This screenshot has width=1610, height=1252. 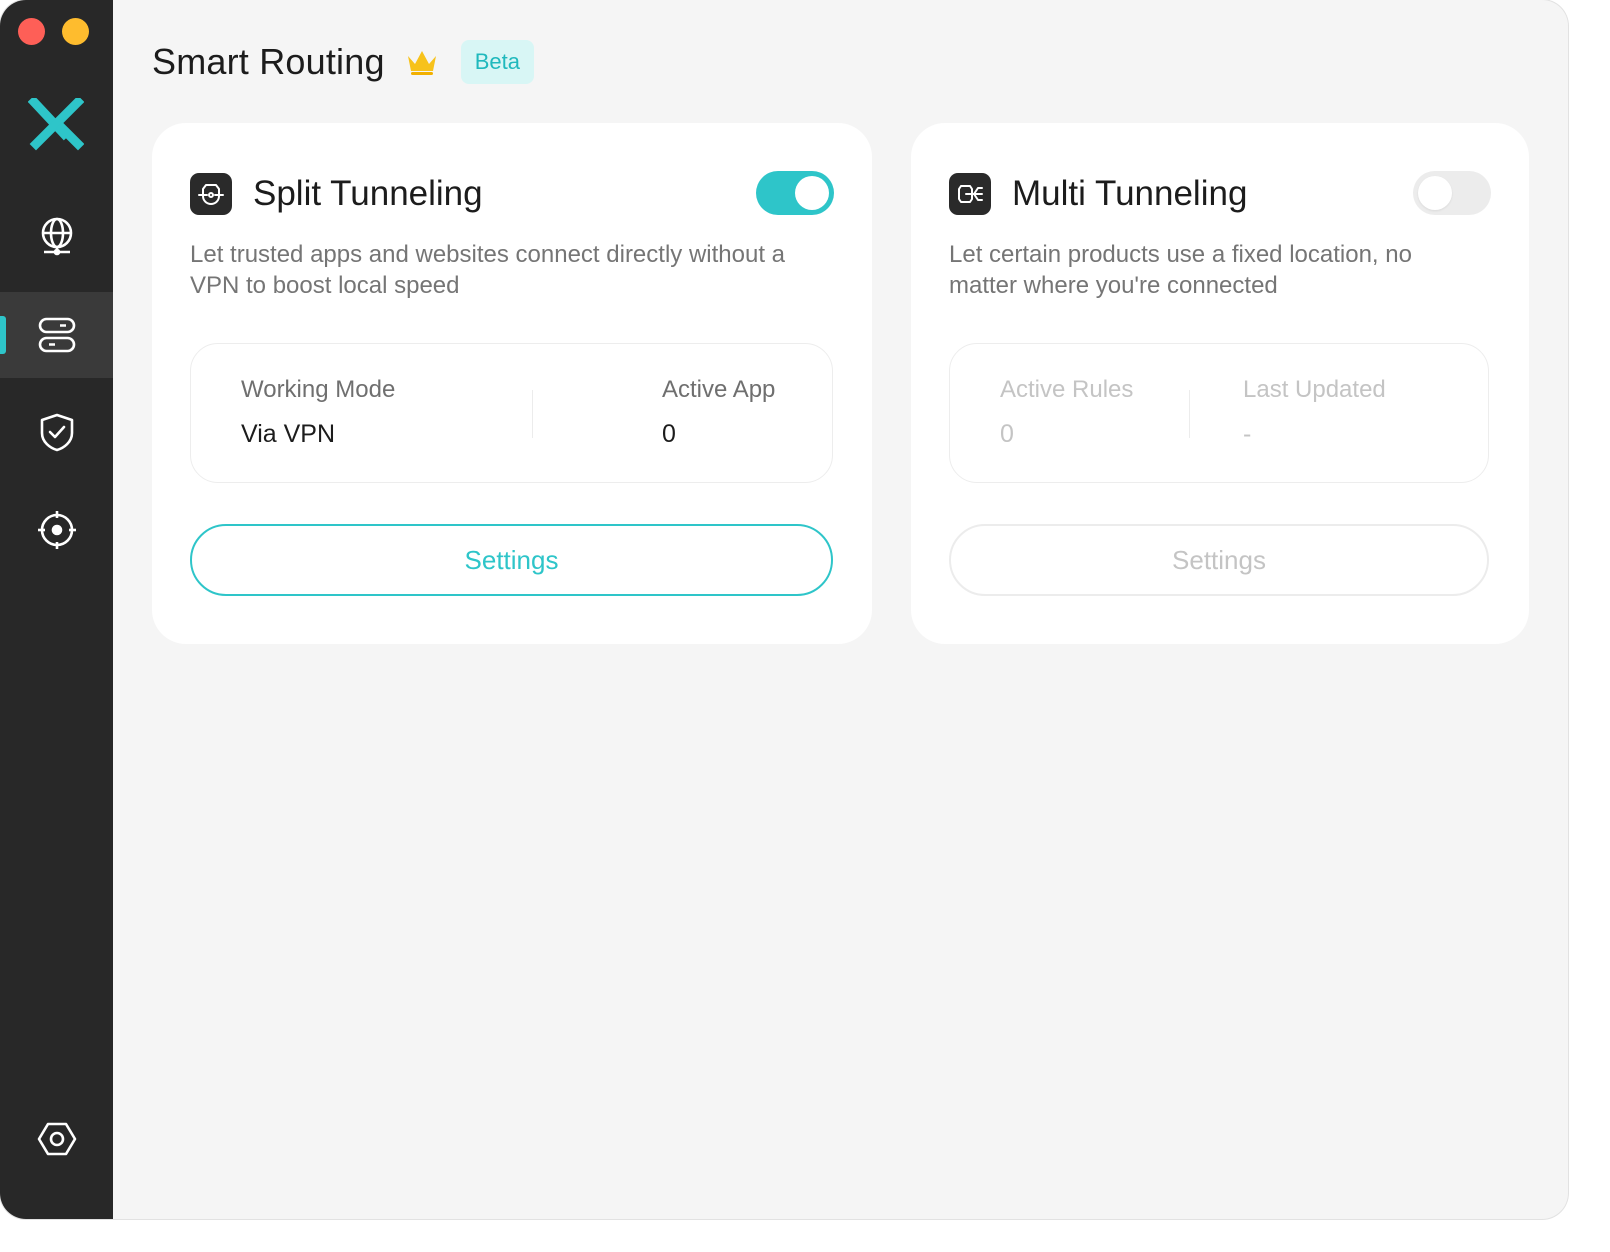 What do you see at coordinates (1314, 412) in the screenshot?
I see `last-updated-stat: Last Updated -` at bounding box center [1314, 412].